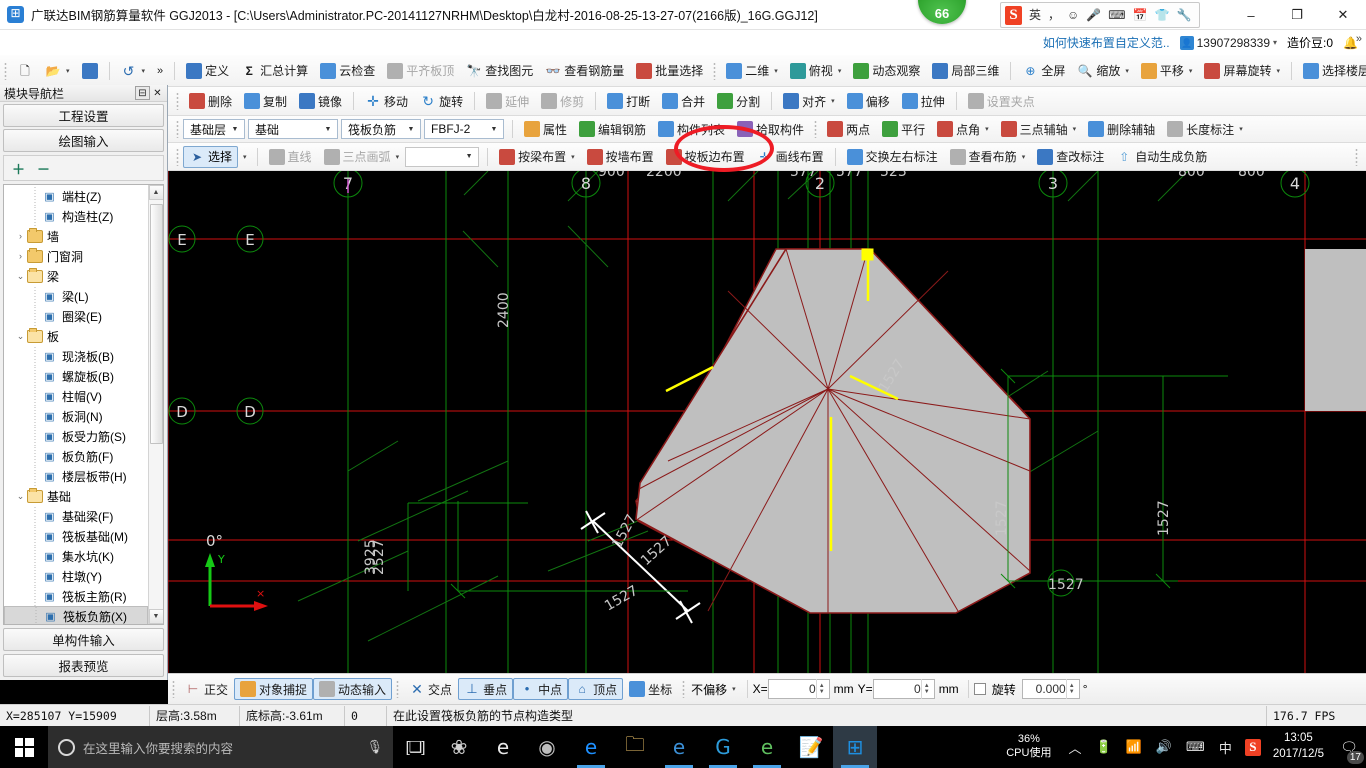 Image resolution: width=1366 pixels, height=768 pixels. I want to click on tree-scrollbar: ▲ ▼, so click(155, 404).